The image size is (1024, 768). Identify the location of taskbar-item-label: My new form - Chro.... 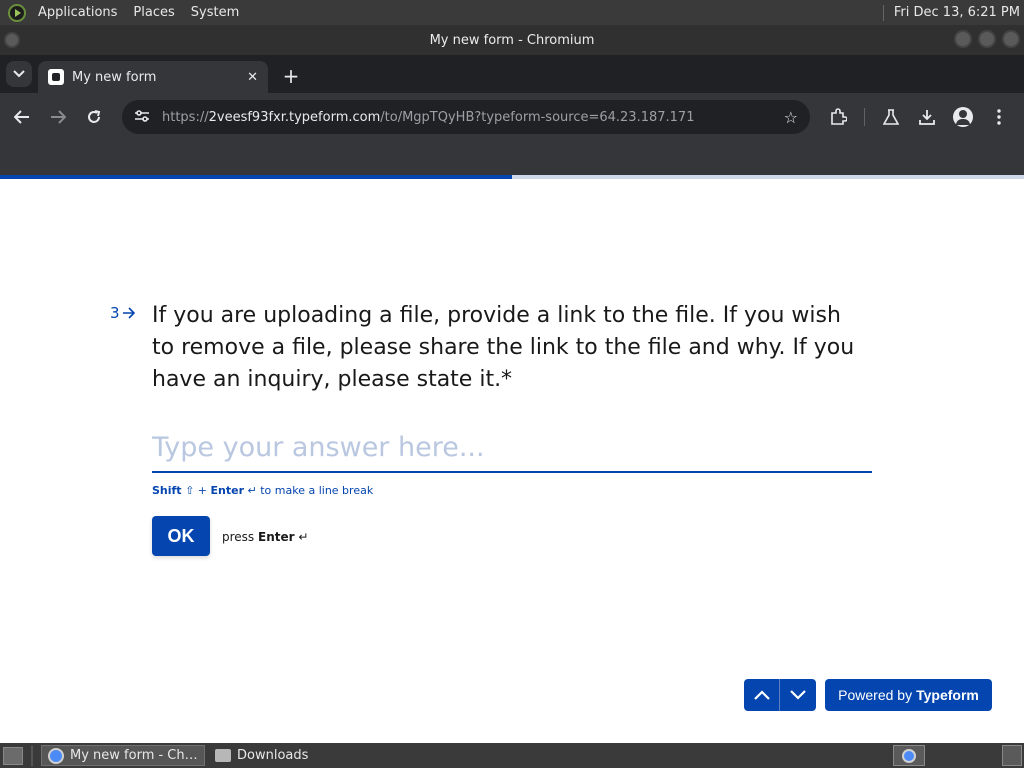
(134, 755).